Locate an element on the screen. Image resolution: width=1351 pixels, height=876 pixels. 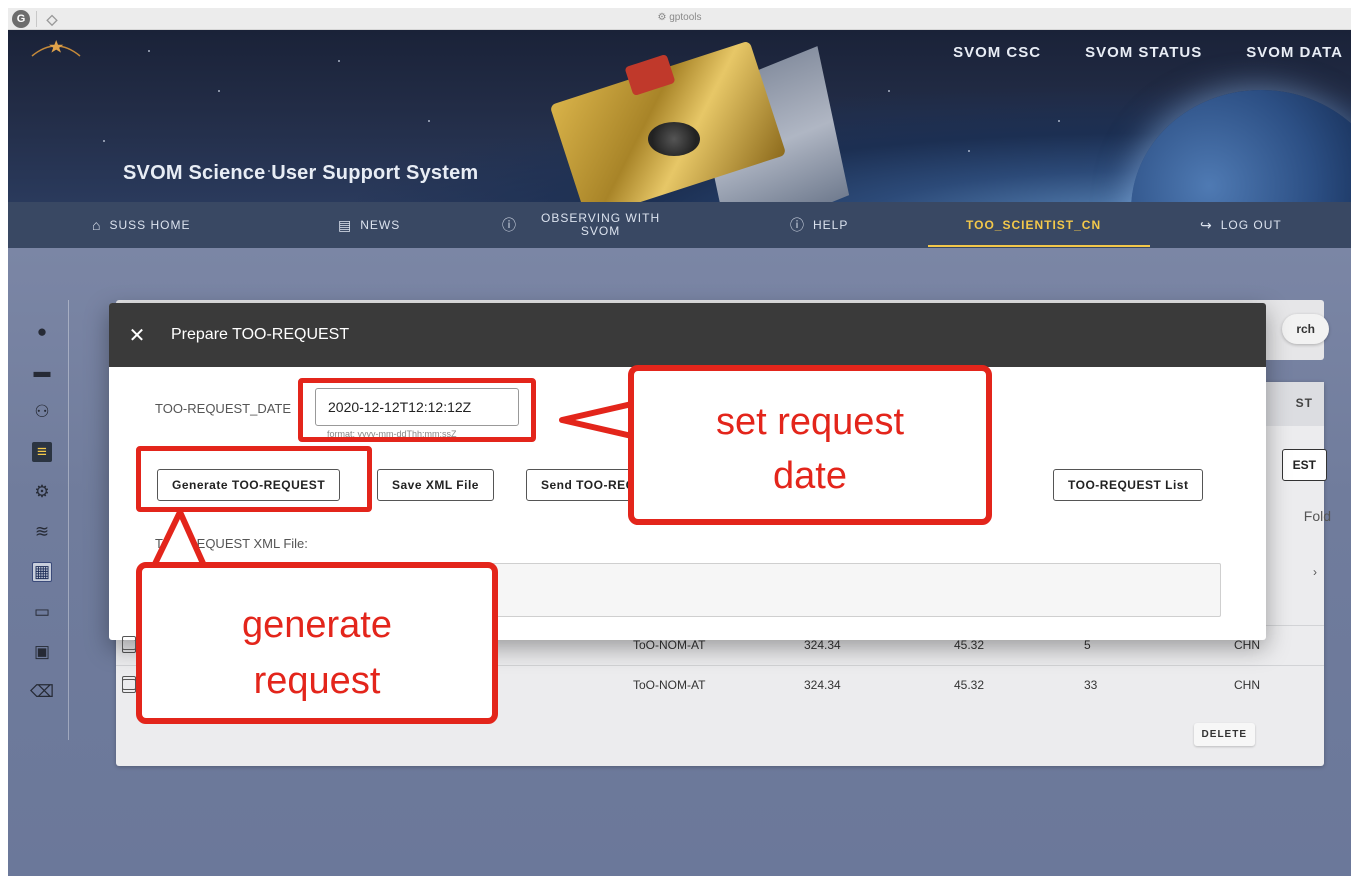
link-svom-status: SVOM STATUS is located at coordinates (1143, 52).